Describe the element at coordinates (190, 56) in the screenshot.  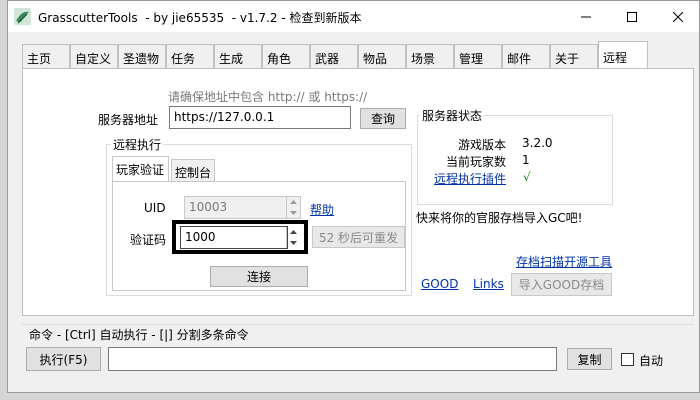
I see `tab-quests: 任务` at that location.